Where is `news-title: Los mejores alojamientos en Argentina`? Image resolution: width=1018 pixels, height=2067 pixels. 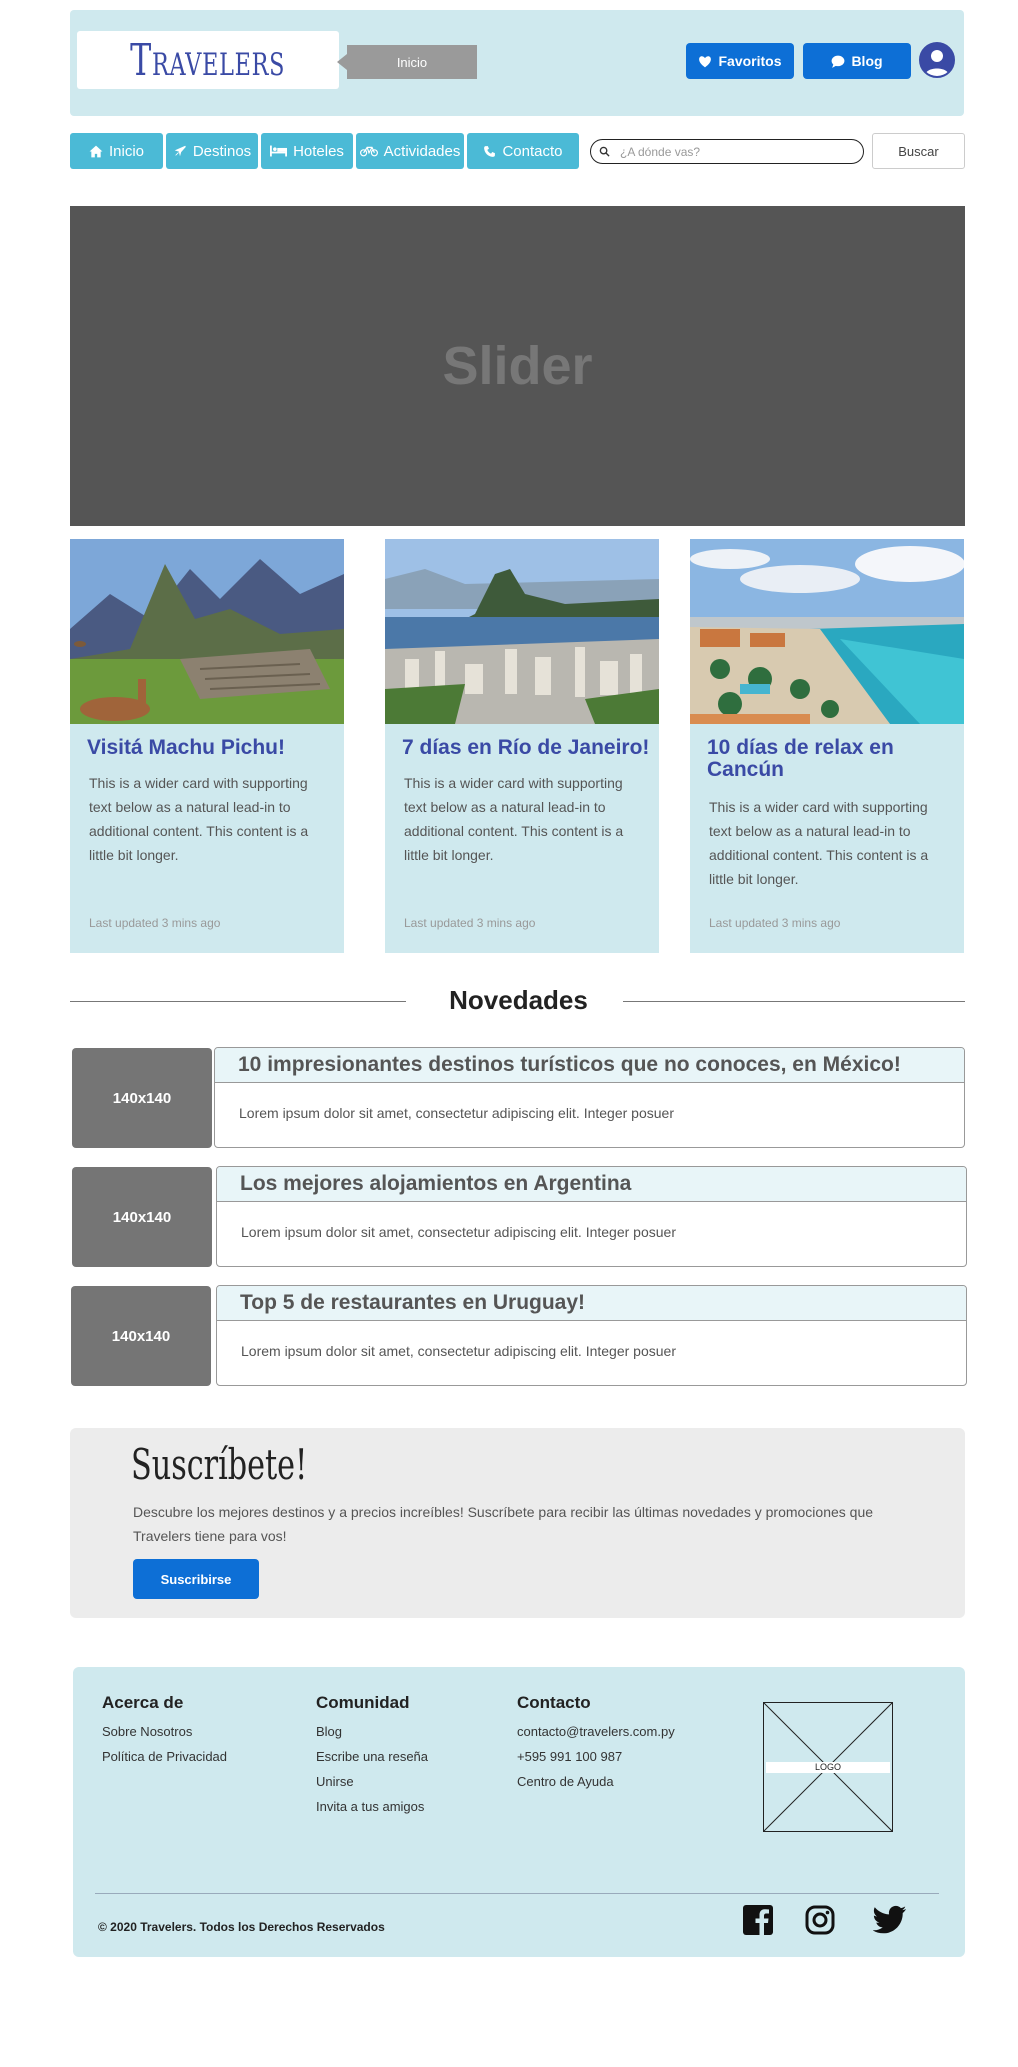 news-title: Los mejores alojamientos en Argentina is located at coordinates (591, 1184).